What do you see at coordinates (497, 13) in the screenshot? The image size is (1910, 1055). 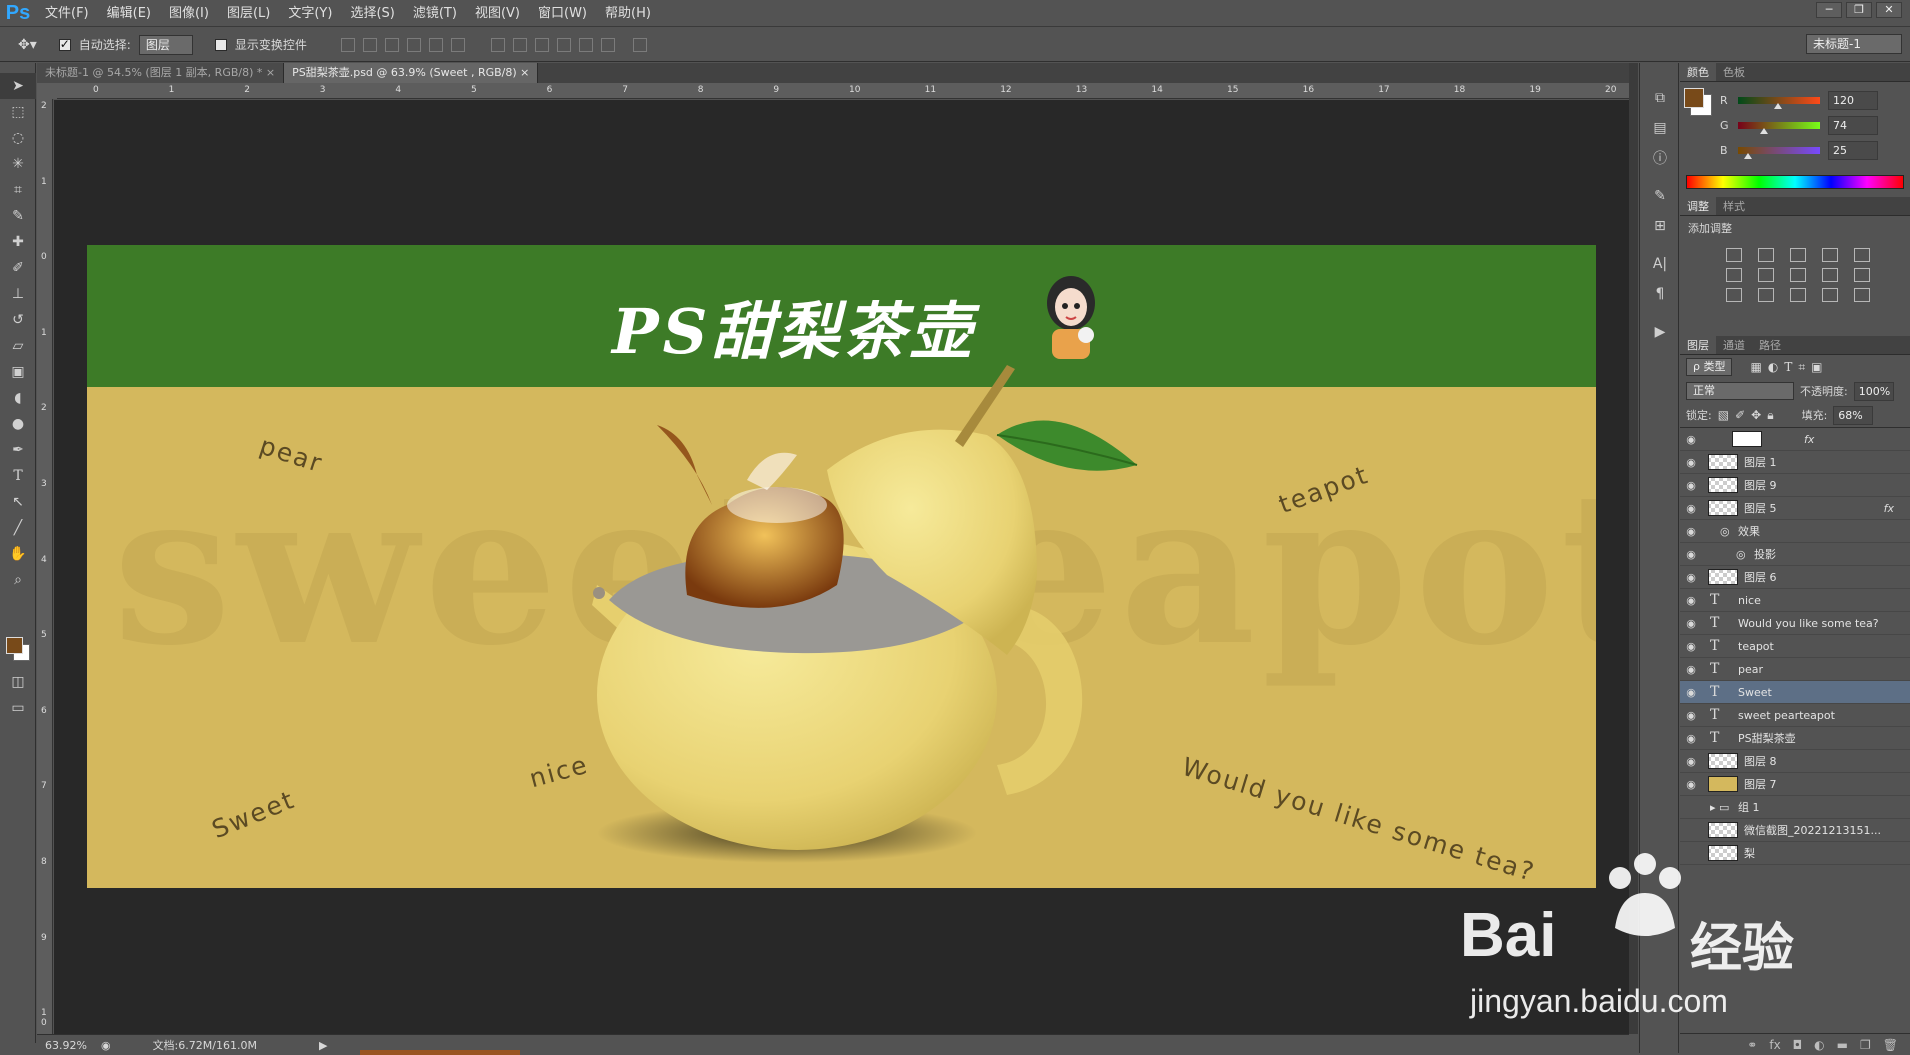 I see `menu-view: 视图(V)` at bounding box center [497, 13].